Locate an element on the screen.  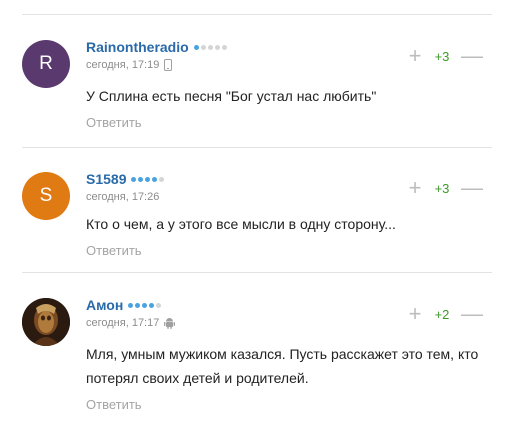
author-name: Амон is located at coordinates (104, 305).